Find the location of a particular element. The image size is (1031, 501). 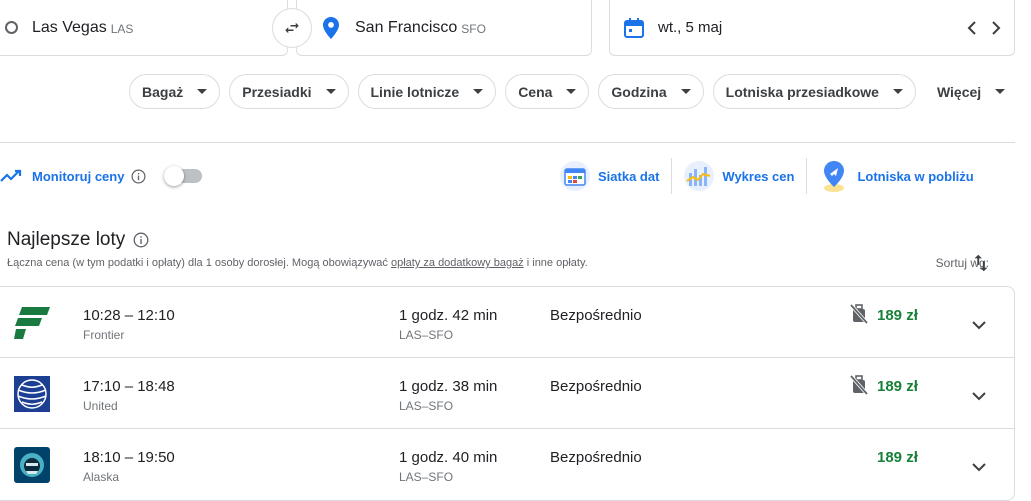

destination-city: San Francisco is located at coordinates (406, 27).